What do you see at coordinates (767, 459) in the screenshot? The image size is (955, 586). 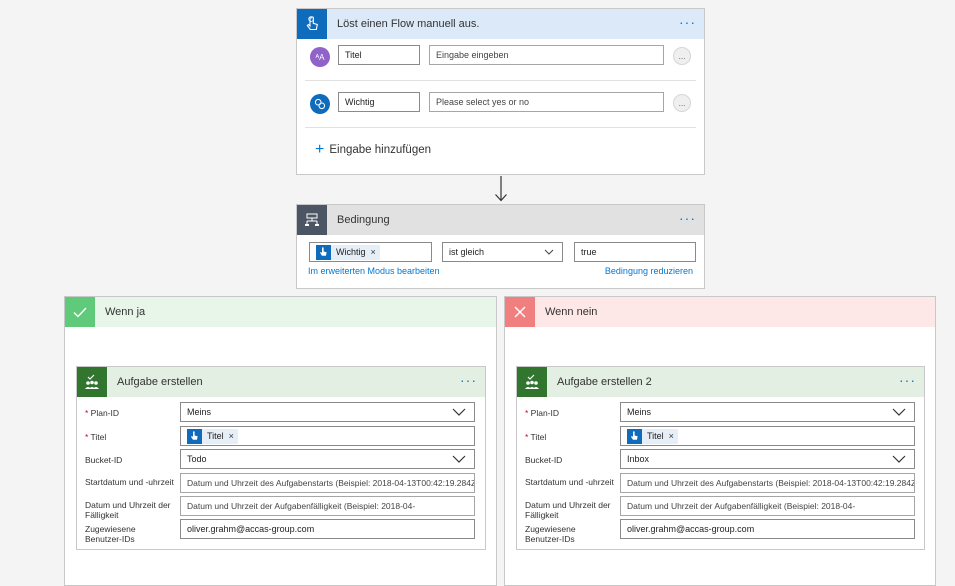 I see `bucket-id-select: Inbox` at bounding box center [767, 459].